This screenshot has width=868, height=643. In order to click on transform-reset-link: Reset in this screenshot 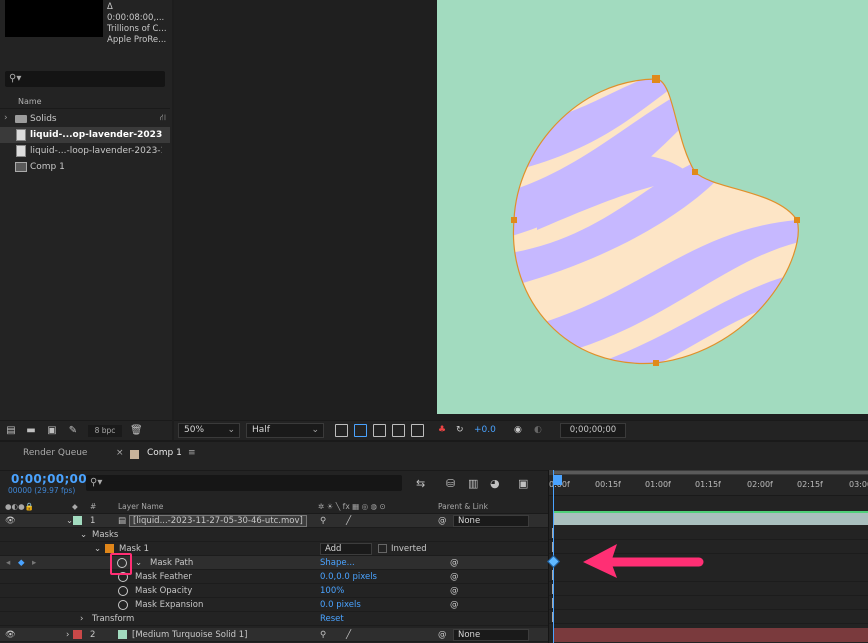, I will do `click(332, 619)`.